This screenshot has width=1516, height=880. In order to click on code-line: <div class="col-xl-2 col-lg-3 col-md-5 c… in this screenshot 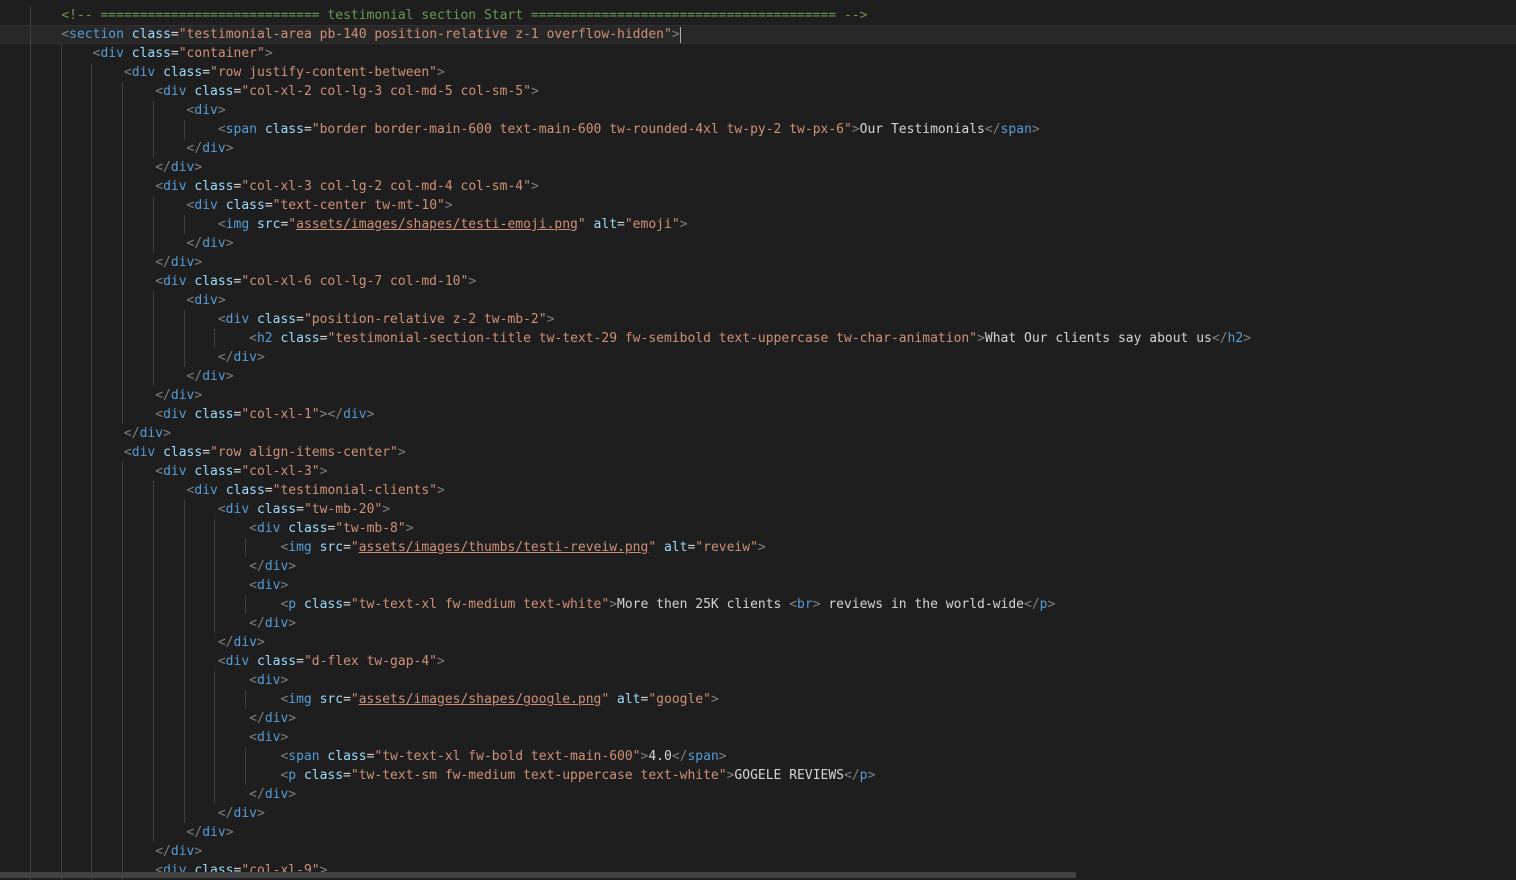, I will do `click(758, 91)`.